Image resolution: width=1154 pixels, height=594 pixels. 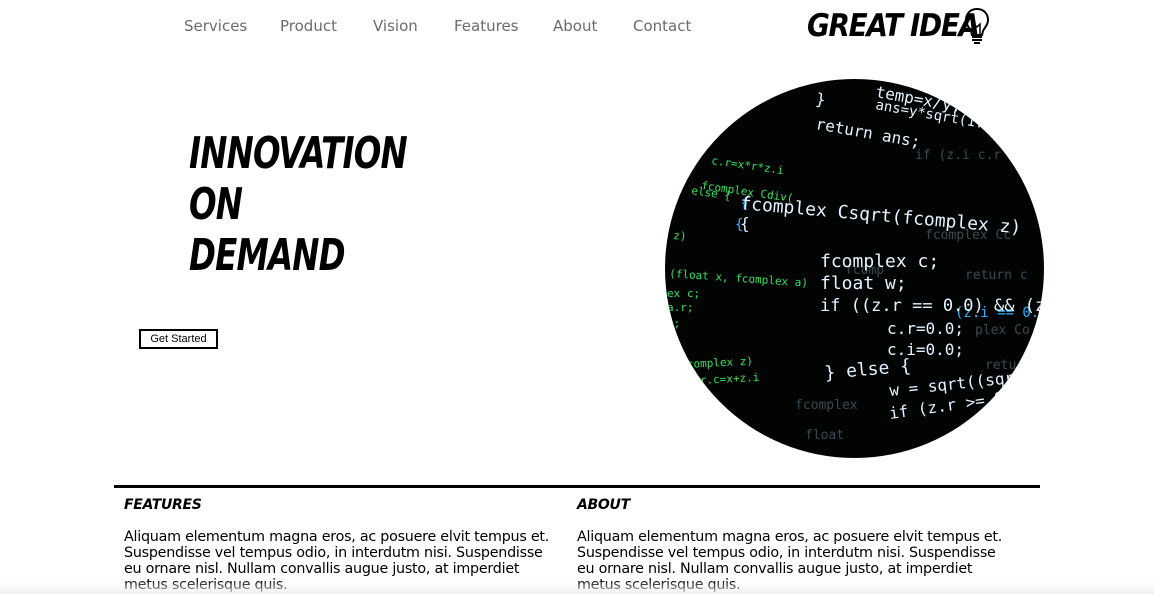 What do you see at coordinates (925, 328) in the screenshot?
I see `code-white-text: c.r=0.0;` at bounding box center [925, 328].